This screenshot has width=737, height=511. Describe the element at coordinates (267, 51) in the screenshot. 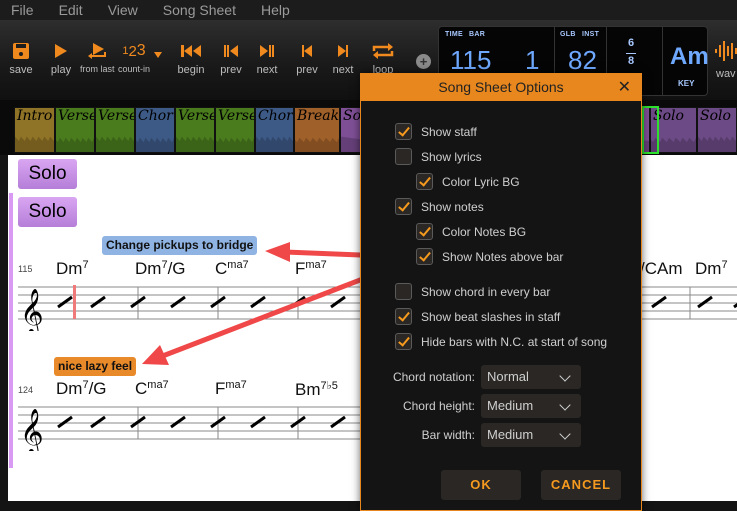

I see `skip-next-icon` at that location.